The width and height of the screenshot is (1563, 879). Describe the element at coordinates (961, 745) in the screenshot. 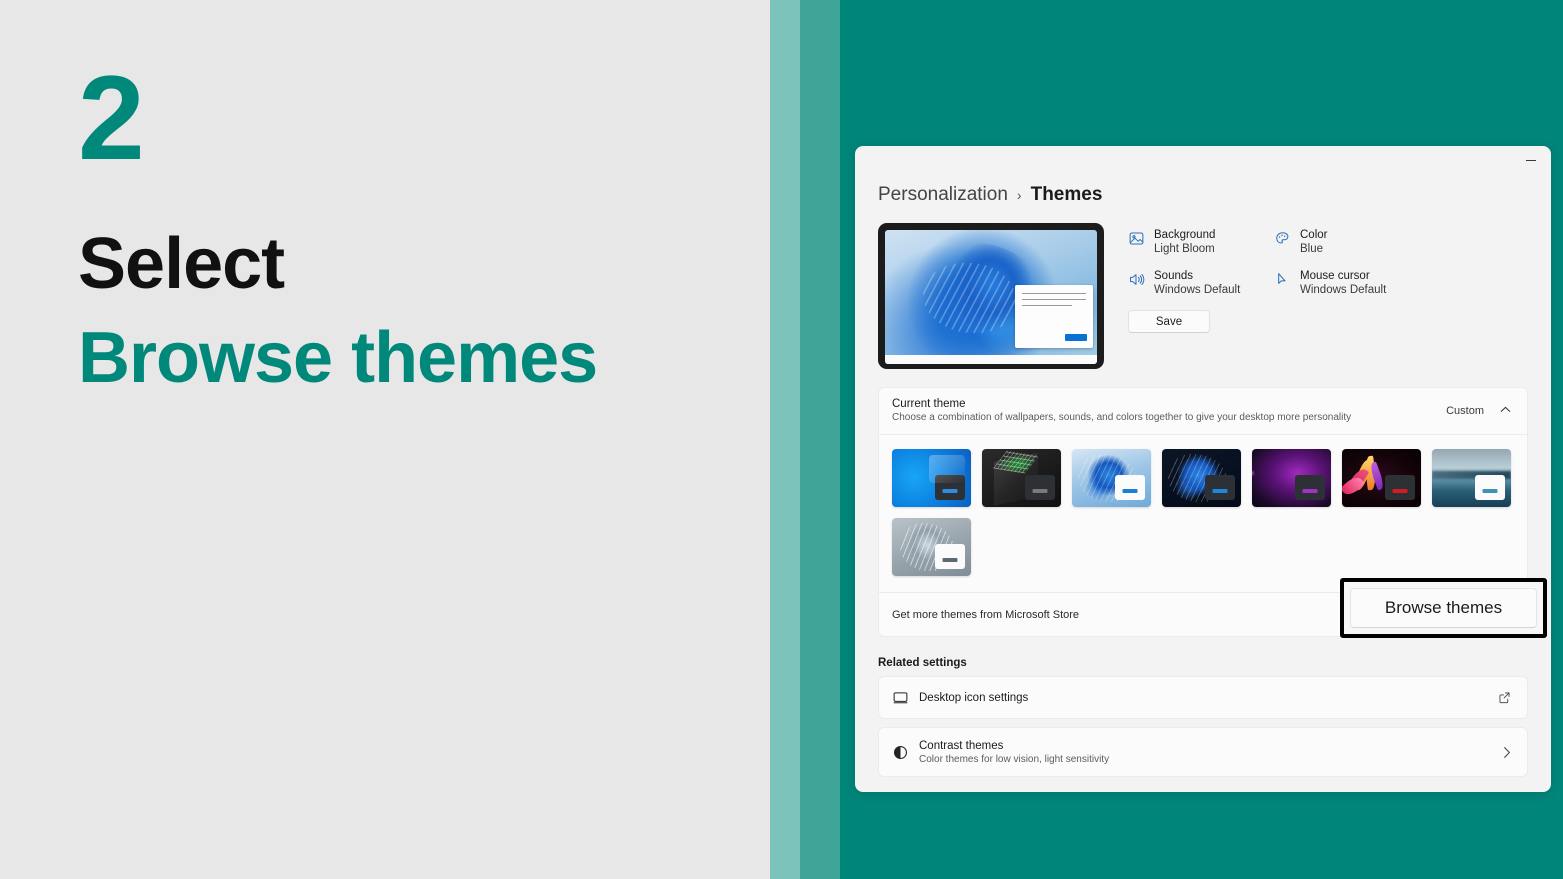

I see `related-row-label: Contrast themes` at that location.